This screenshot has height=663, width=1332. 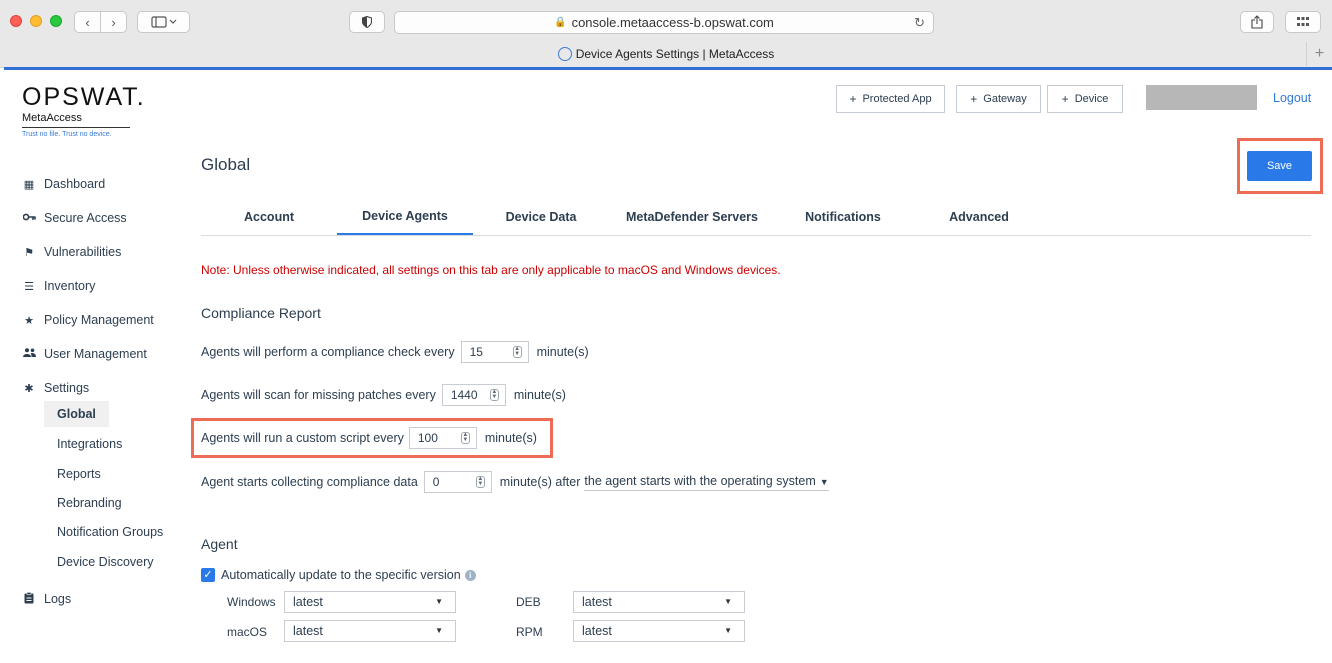 What do you see at coordinates (405, 216) in the screenshot?
I see `tab-device-agents: Device Agents` at bounding box center [405, 216].